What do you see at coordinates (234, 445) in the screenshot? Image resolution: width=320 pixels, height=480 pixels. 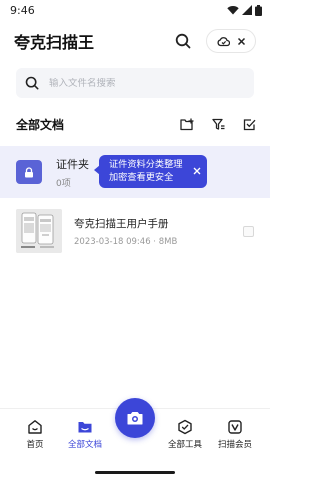 I see `nav-label-scan-member: 扫描会员` at bounding box center [234, 445].